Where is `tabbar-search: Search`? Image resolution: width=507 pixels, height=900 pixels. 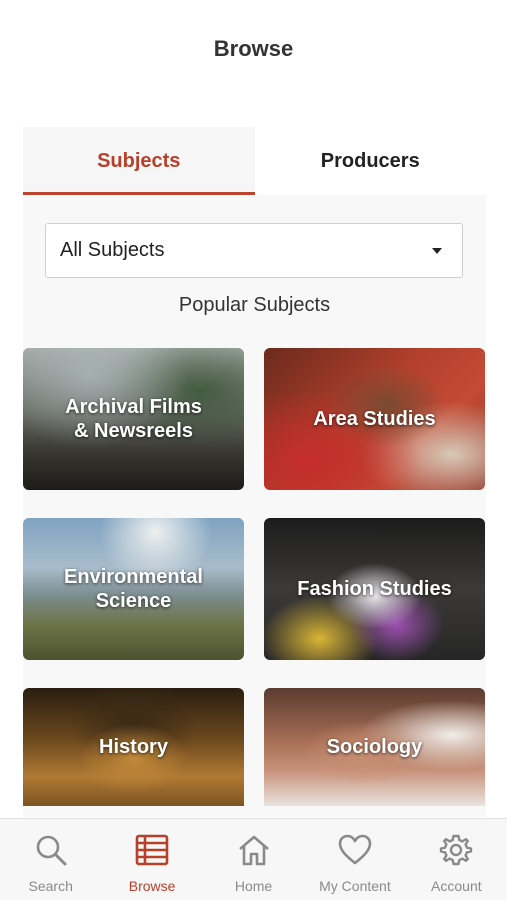
tabbar-search: Search is located at coordinates (50, 859).